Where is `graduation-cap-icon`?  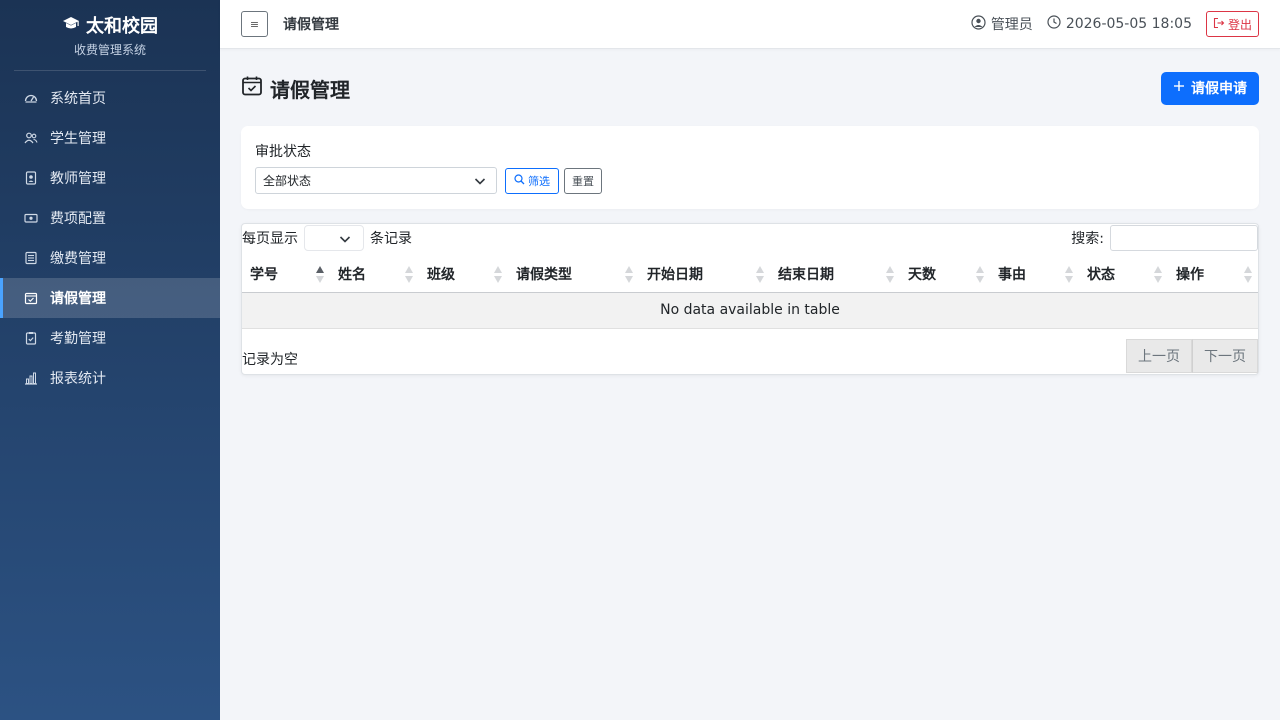
graduation-cap-icon is located at coordinates (71, 25).